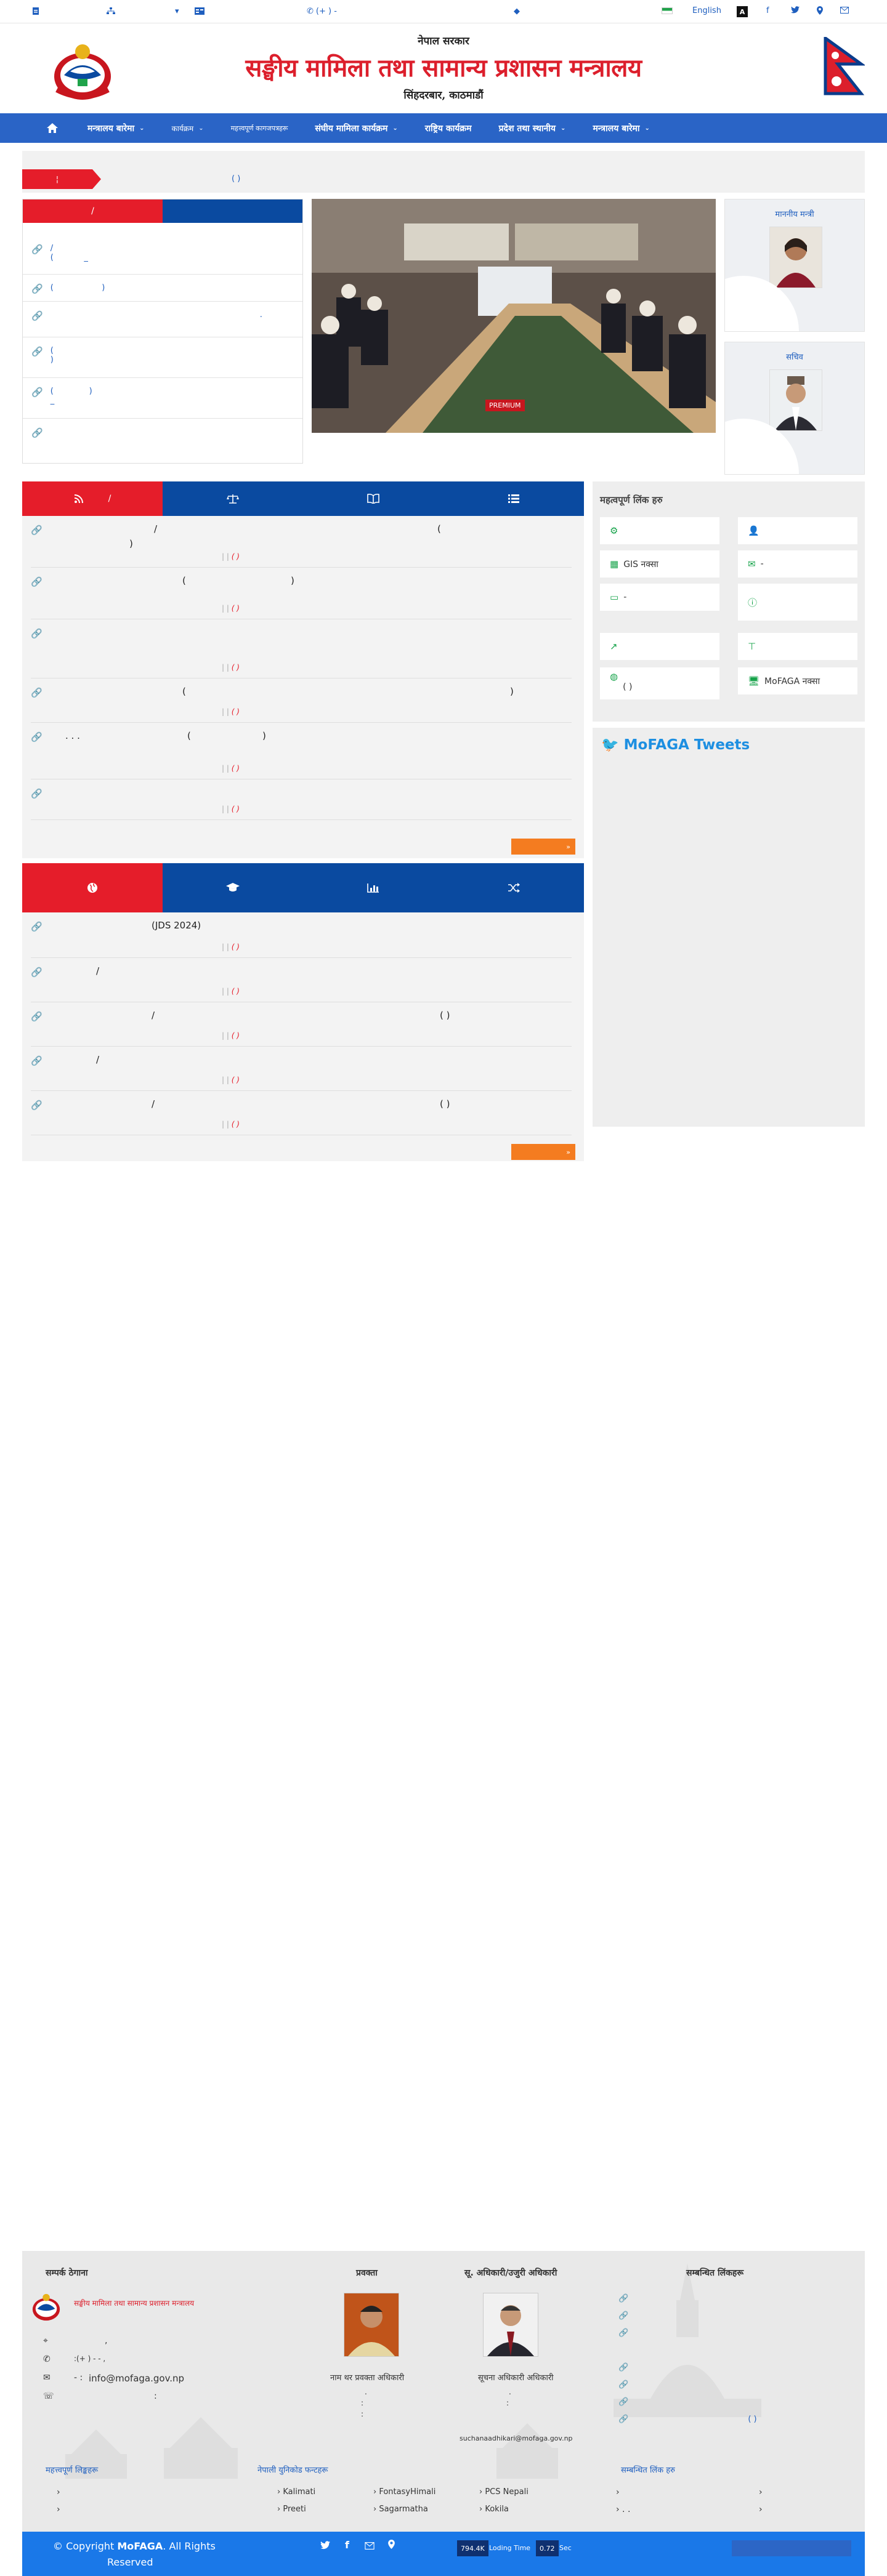  What do you see at coordinates (797, 602) in the screenshot?
I see `quick-link: ⓘ` at bounding box center [797, 602].